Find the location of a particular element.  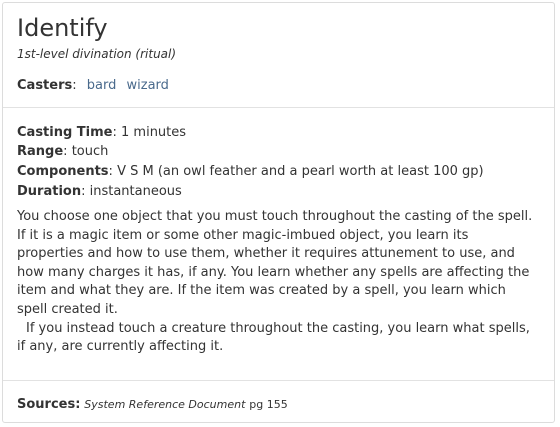

duration-row: Duration: instantaneous is located at coordinates (99, 191).